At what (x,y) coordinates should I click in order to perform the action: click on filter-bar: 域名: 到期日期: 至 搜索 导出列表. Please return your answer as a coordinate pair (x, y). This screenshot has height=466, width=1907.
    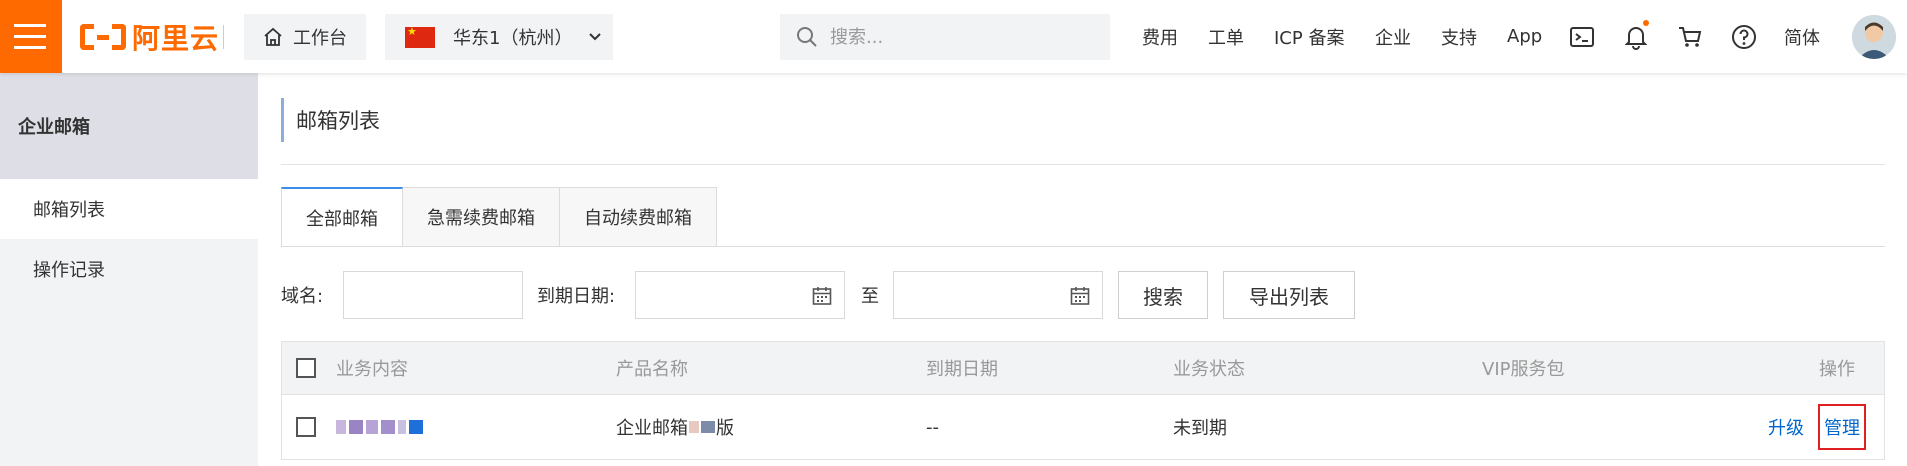
    Looking at the image, I should click on (1081, 295).